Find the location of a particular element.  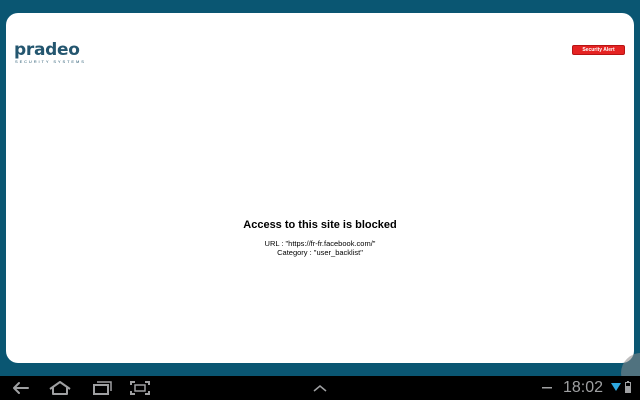

screenshot-button is located at coordinates (140, 388).